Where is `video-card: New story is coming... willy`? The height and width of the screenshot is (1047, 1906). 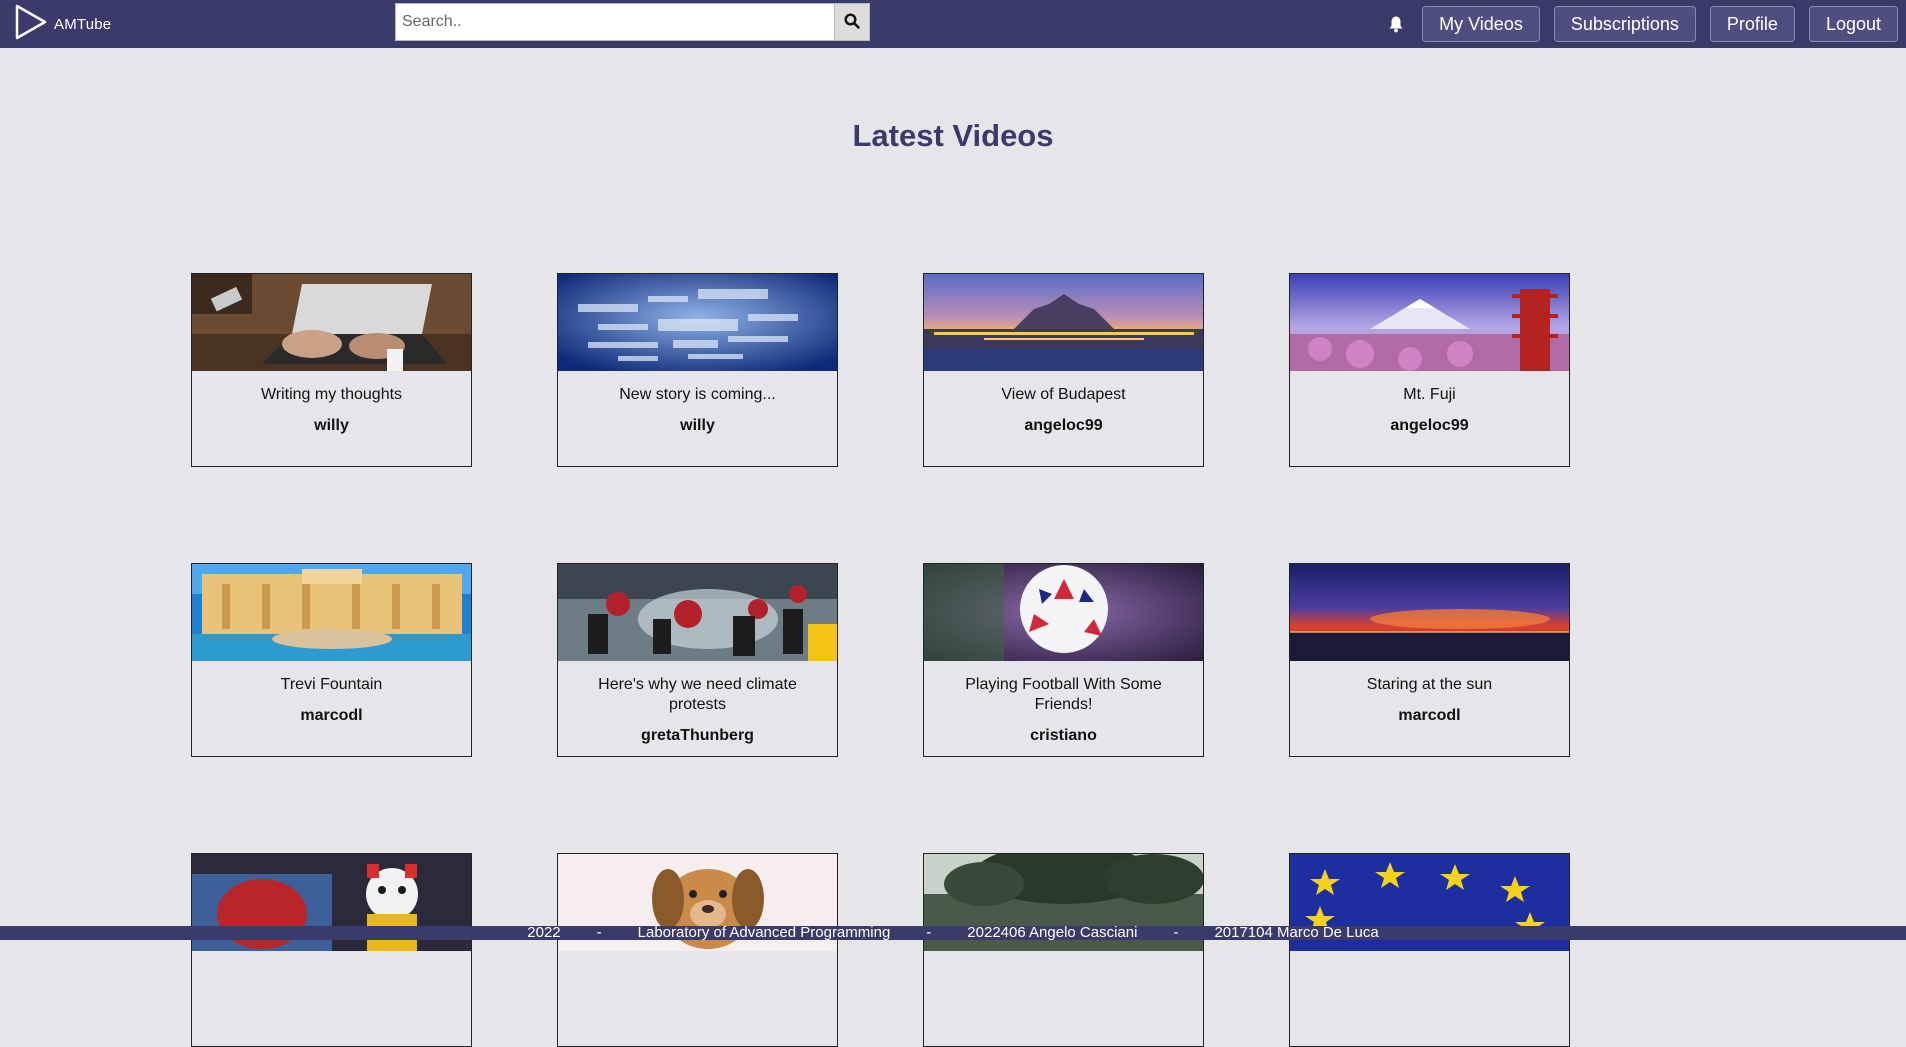 video-card: New story is coming... willy is located at coordinates (697, 370).